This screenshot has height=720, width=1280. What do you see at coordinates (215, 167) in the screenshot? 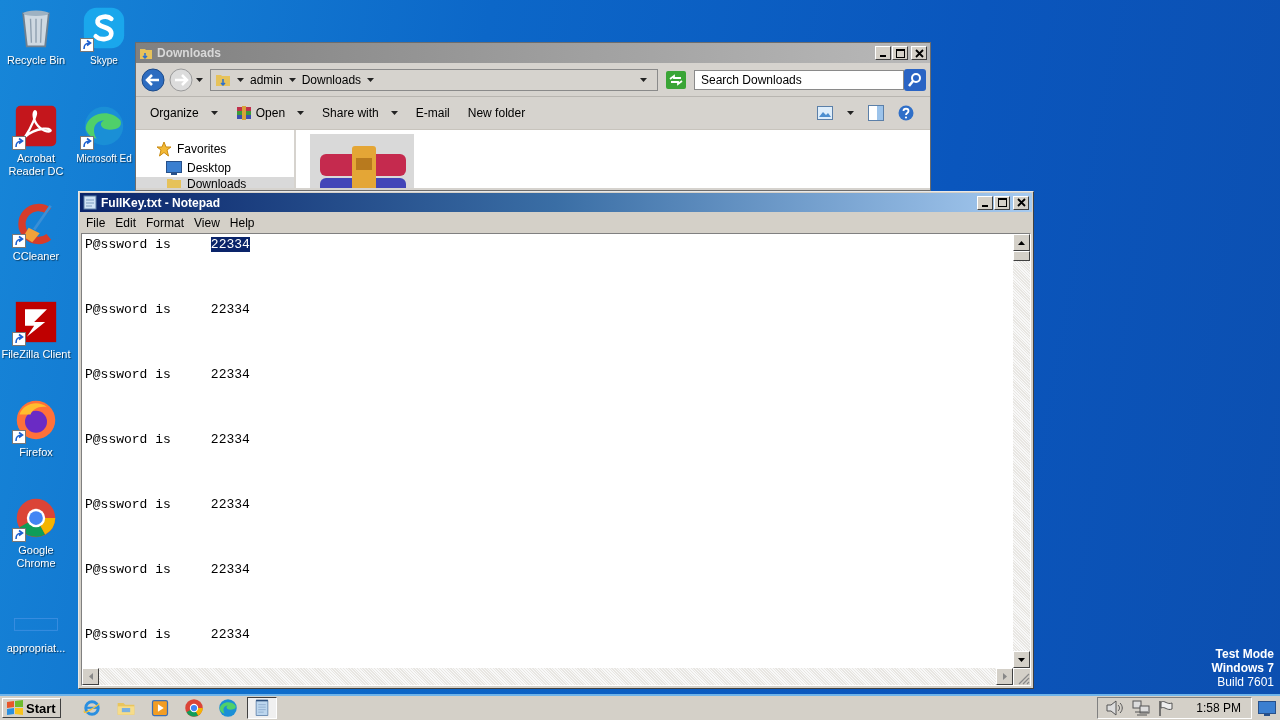
I see `nav-item: Desktop` at bounding box center [215, 167].